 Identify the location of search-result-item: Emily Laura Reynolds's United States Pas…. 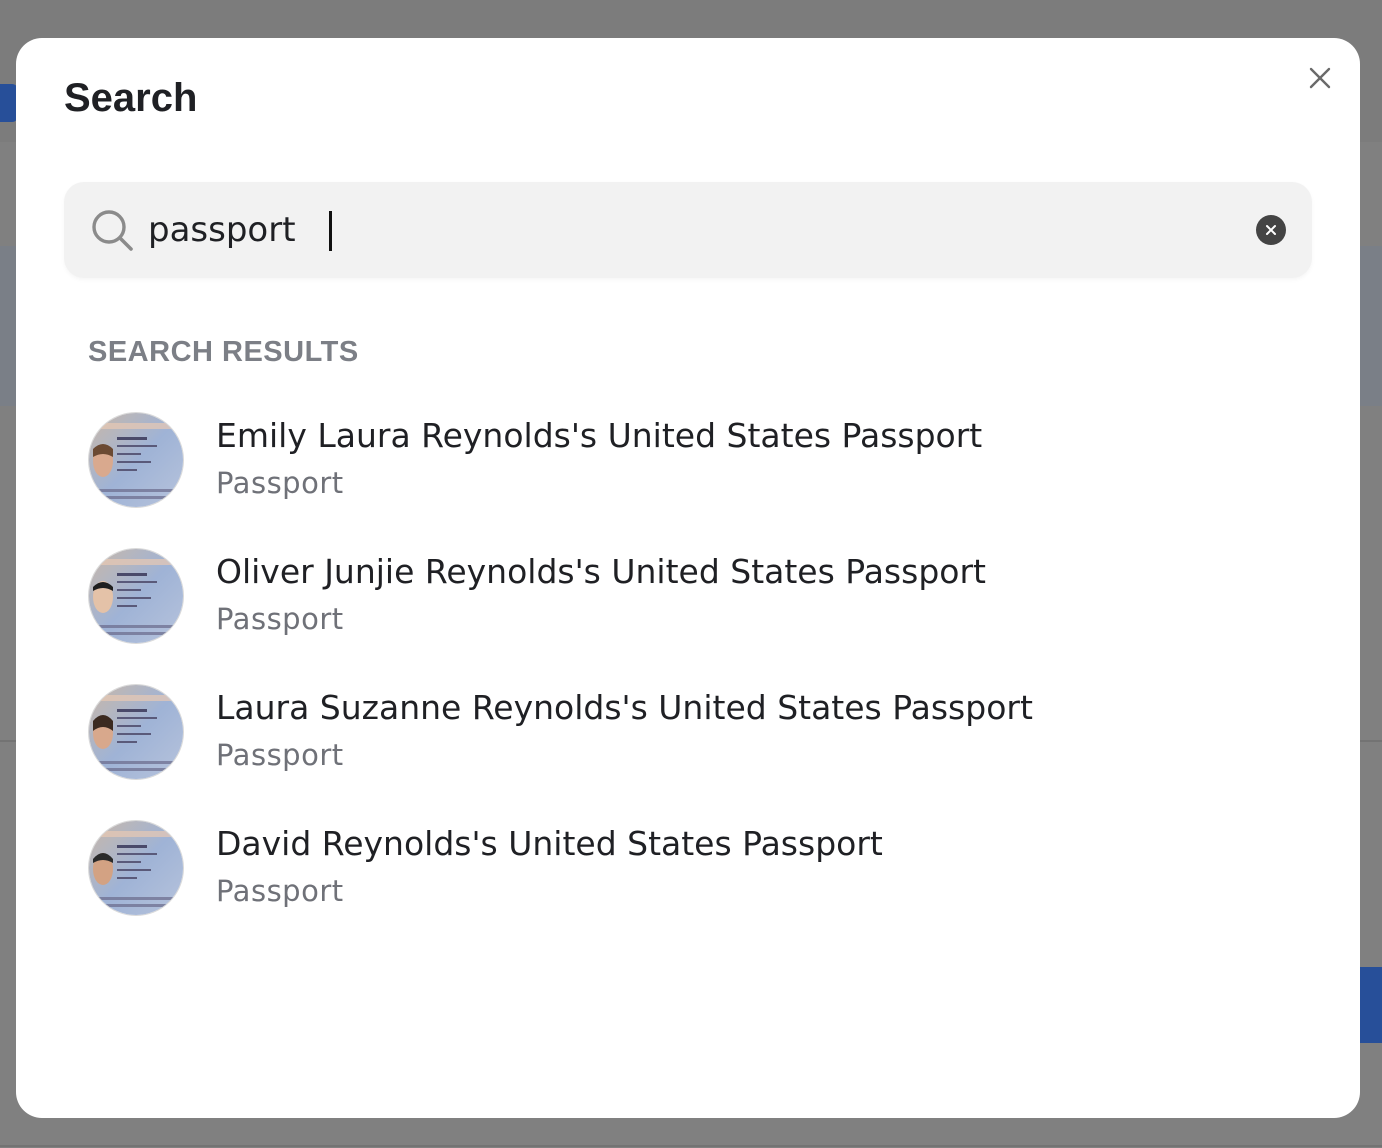
(688, 462).